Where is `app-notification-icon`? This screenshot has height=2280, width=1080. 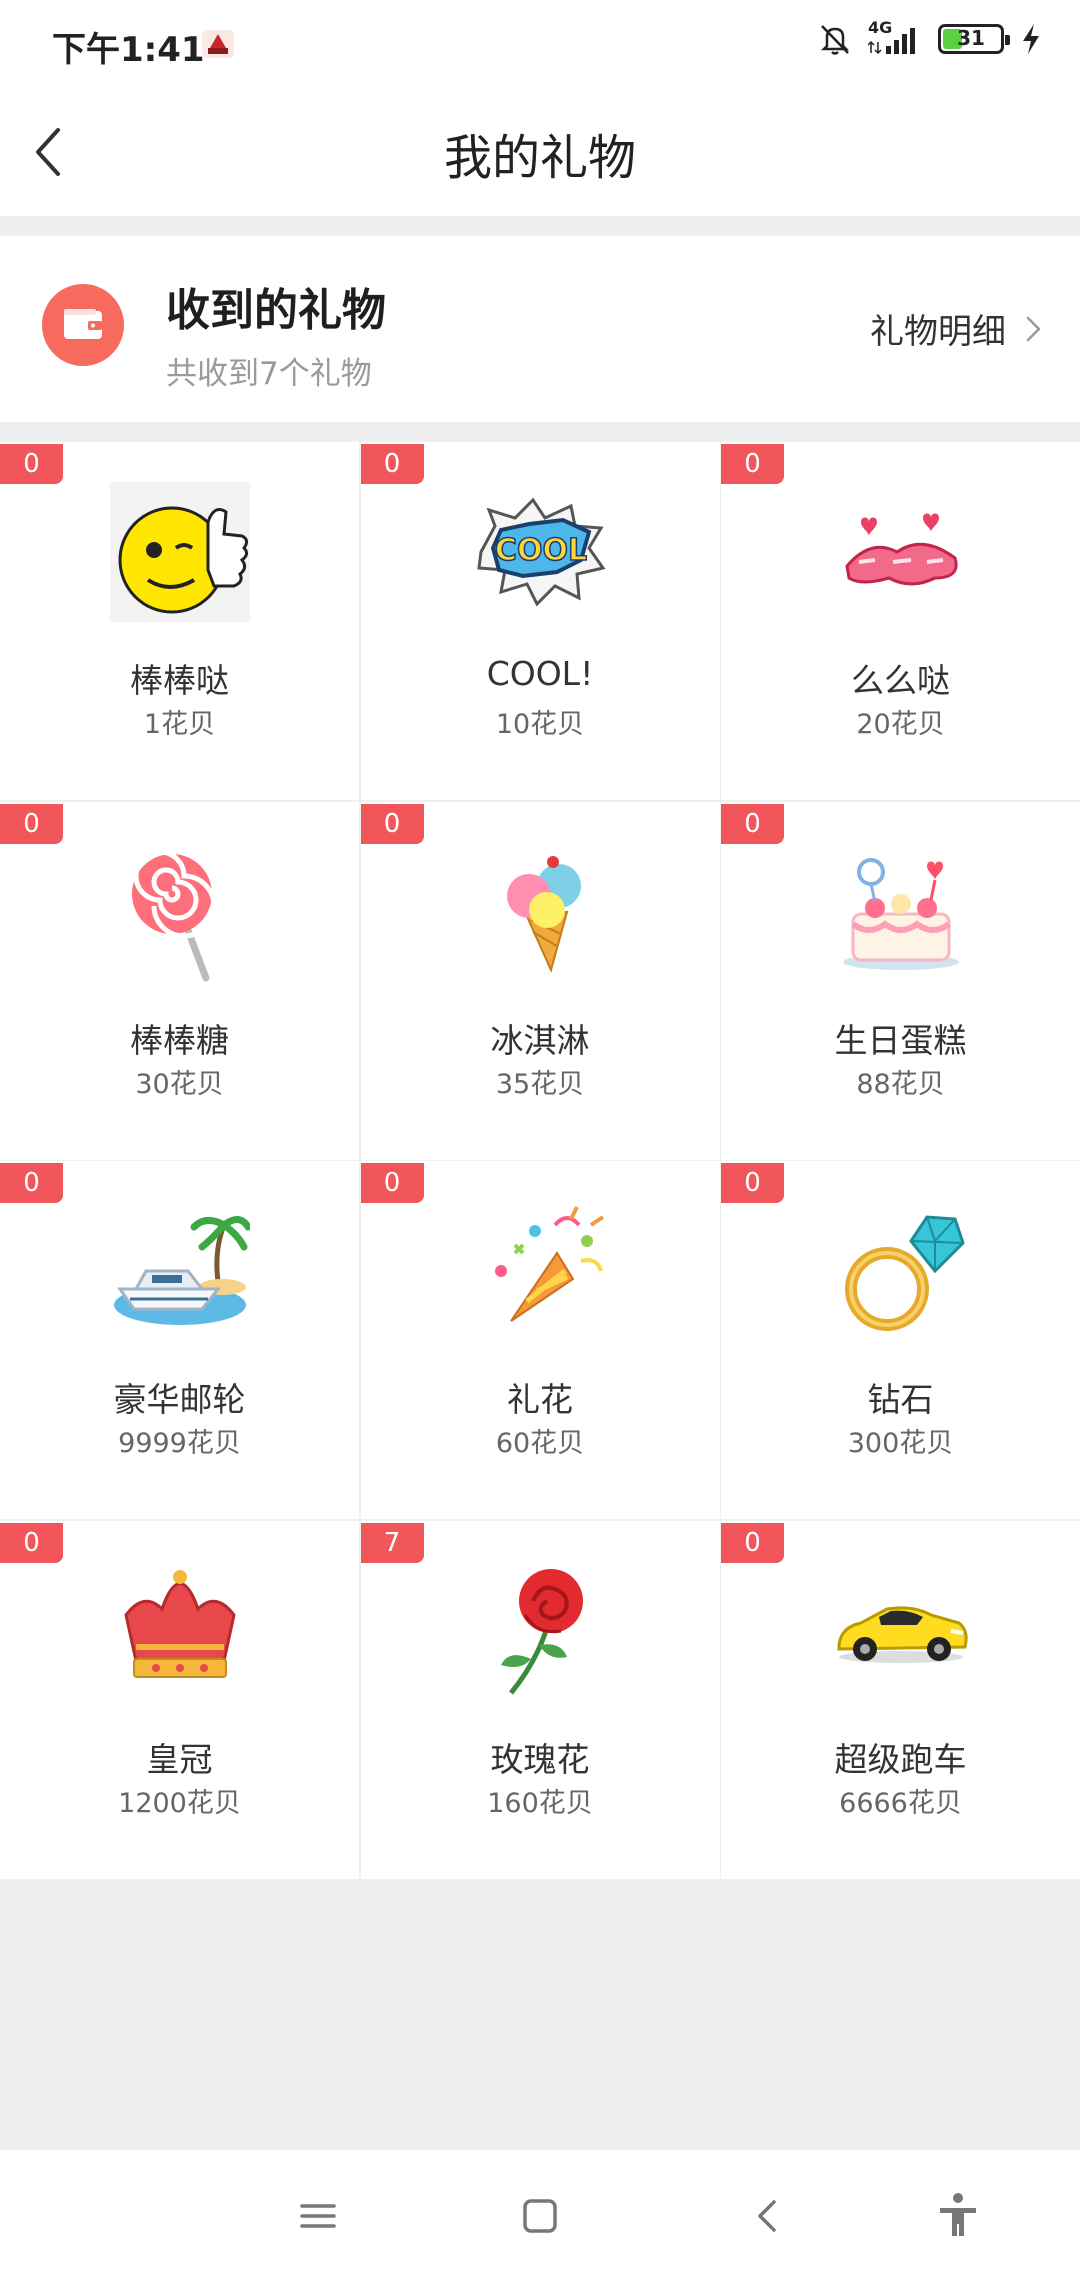
app-notification-icon is located at coordinates (218, 44).